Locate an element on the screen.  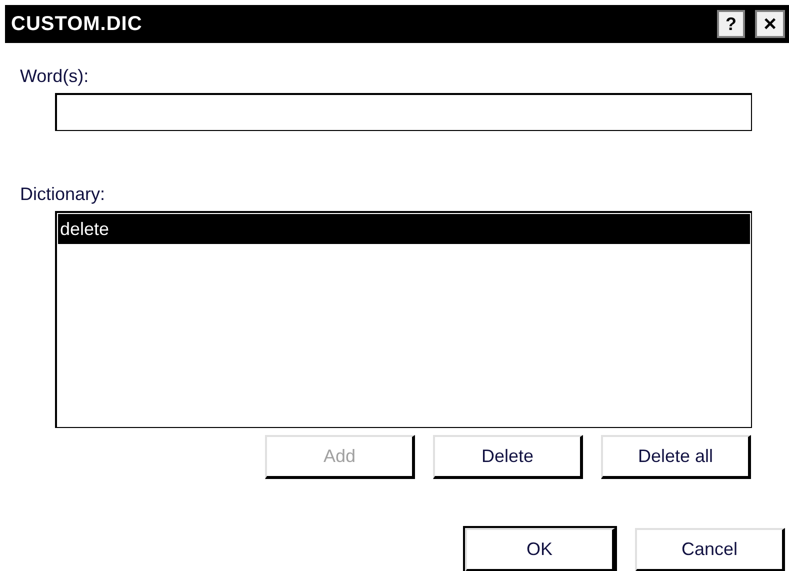
dictionary-item: delete is located at coordinates (404, 229).